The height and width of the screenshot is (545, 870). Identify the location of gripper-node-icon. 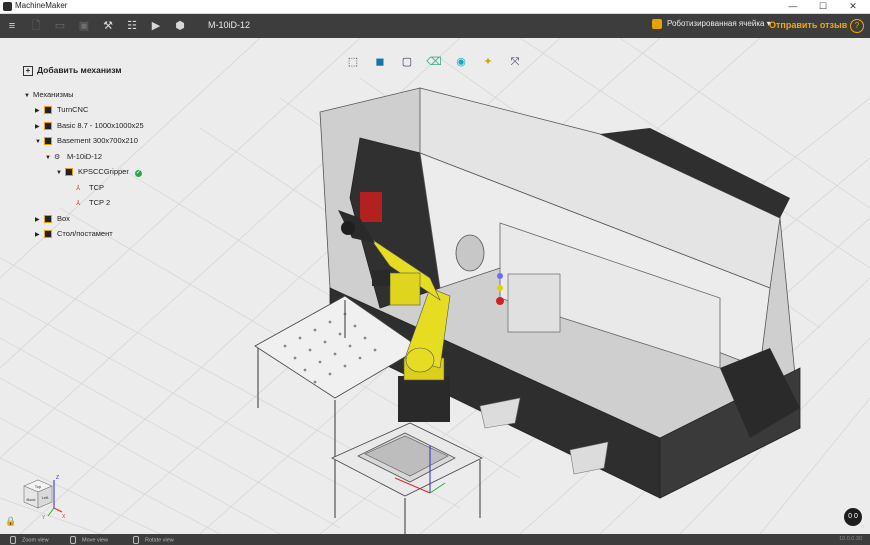
(69, 172).